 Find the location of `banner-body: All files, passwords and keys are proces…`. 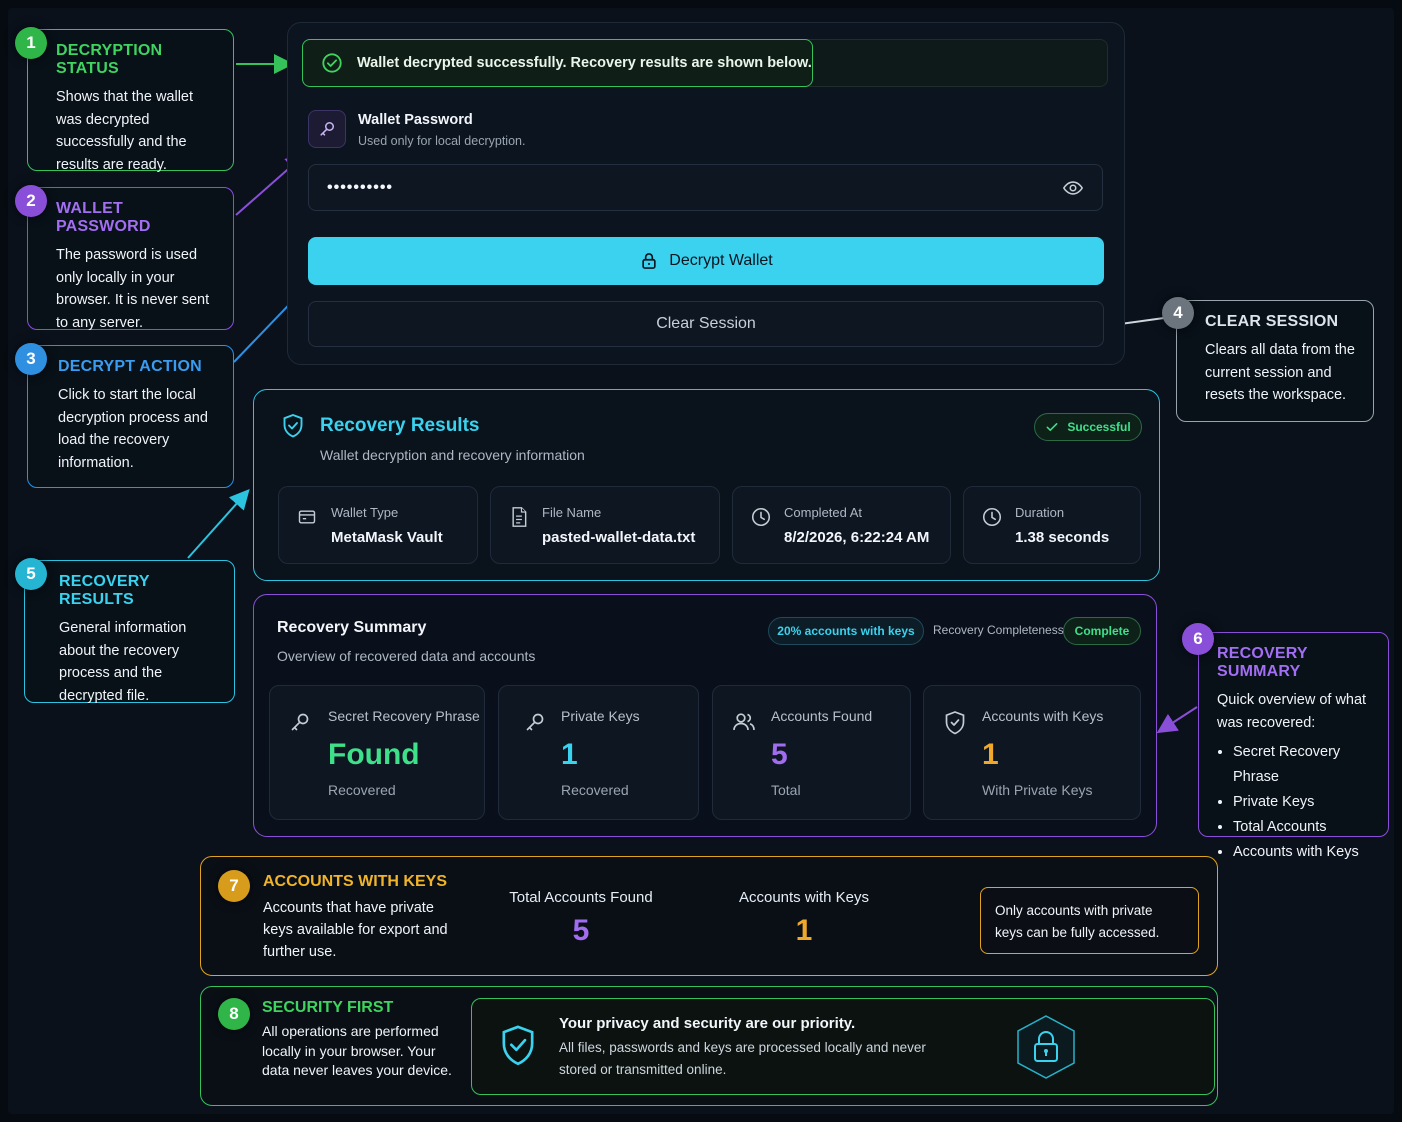

banner-body: All files, passwords and keys are proces… is located at coordinates (742, 1058).